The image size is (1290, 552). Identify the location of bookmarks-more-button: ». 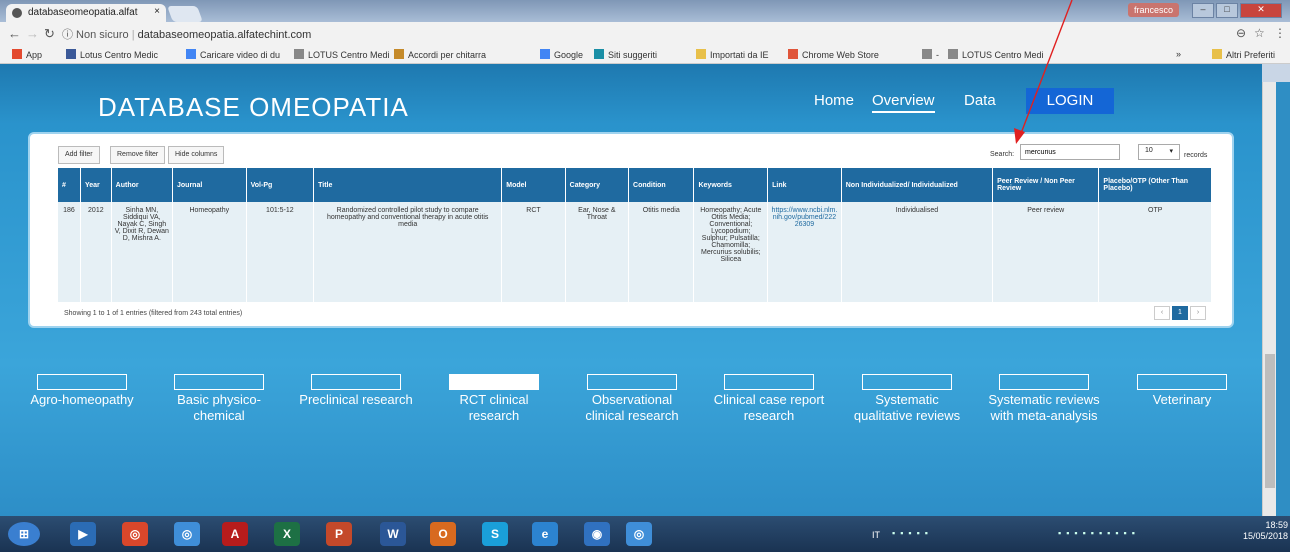
(1178, 54).